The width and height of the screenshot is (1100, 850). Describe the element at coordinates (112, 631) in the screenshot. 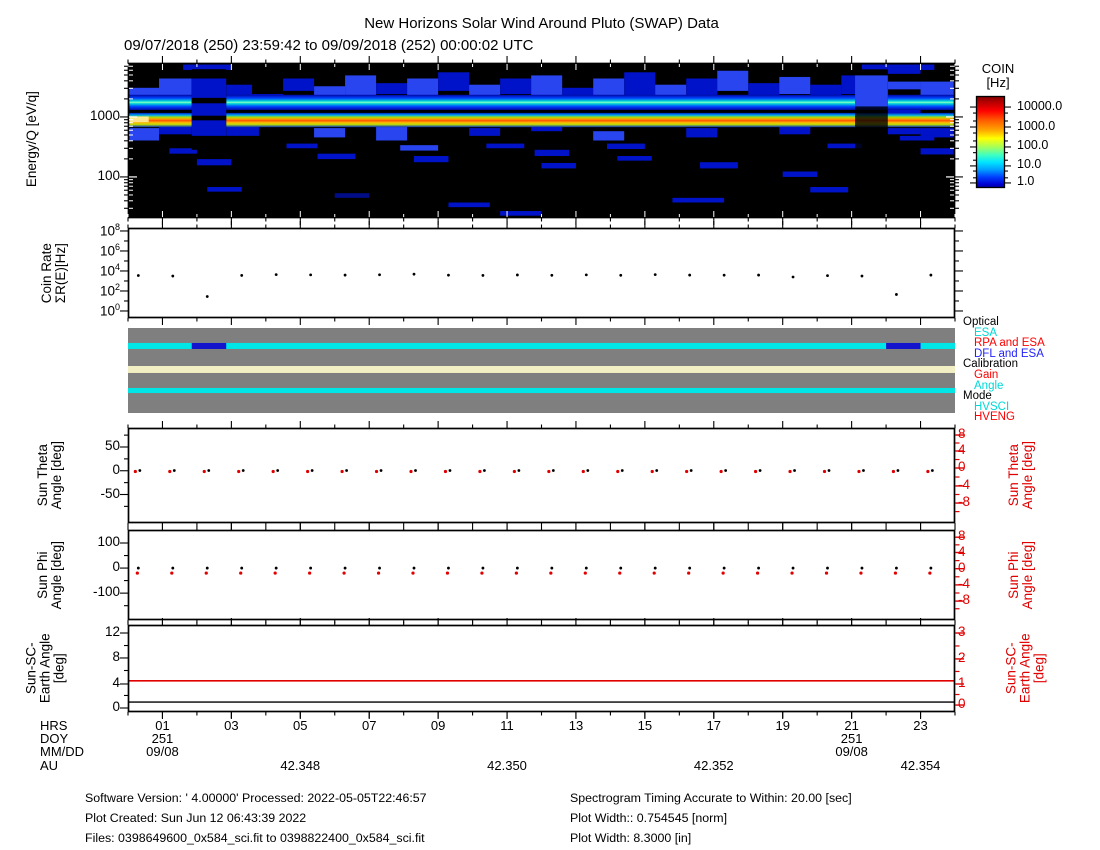

I see `sun-earth-ytick: 12` at that location.